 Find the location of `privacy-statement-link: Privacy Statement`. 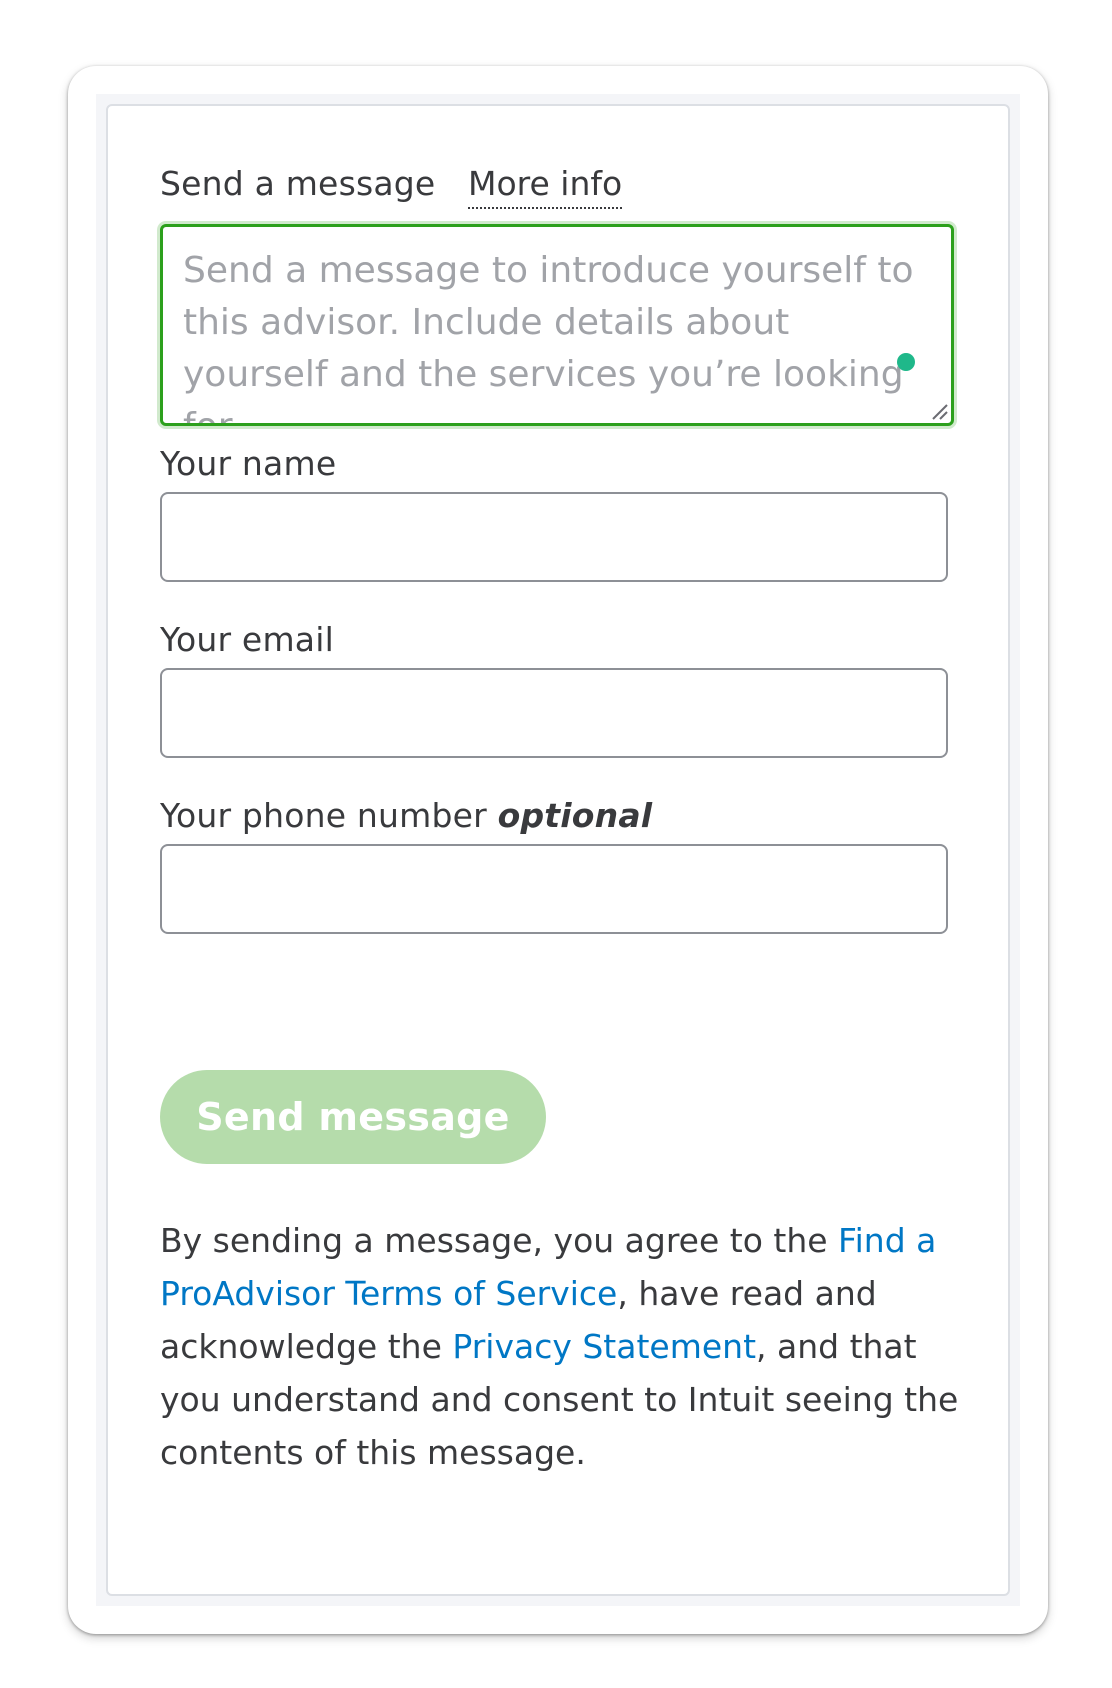

privacy-statement-link: Privacy Statement is located at coordinates (604, 1346).